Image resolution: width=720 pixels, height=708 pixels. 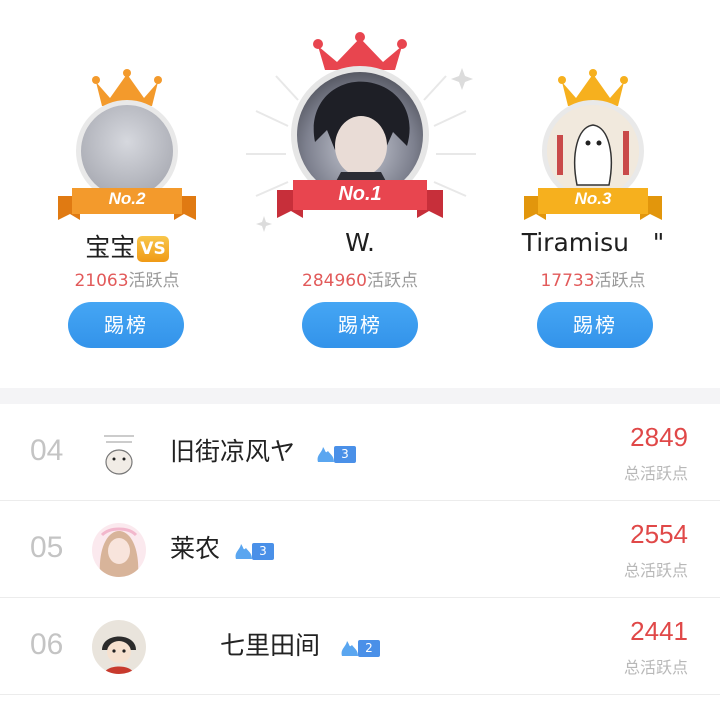 I want to click on podium-first: No.1 W. 284960活跃点 踢榜, so click(x=360, y=194).